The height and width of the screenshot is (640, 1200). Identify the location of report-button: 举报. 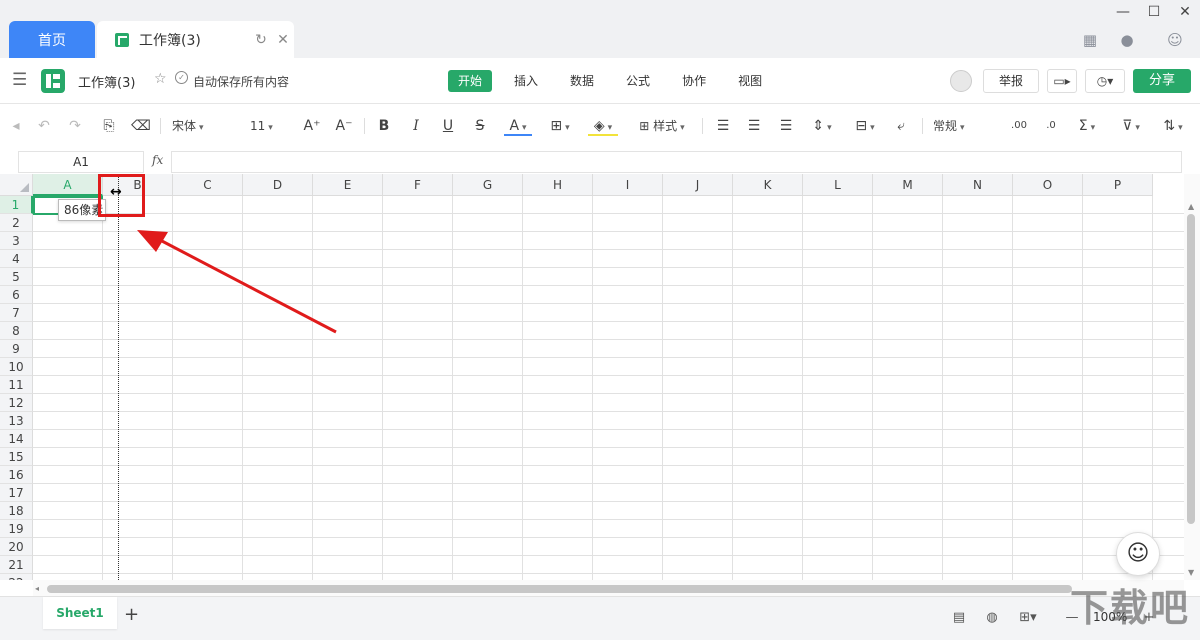
(1011, 81).